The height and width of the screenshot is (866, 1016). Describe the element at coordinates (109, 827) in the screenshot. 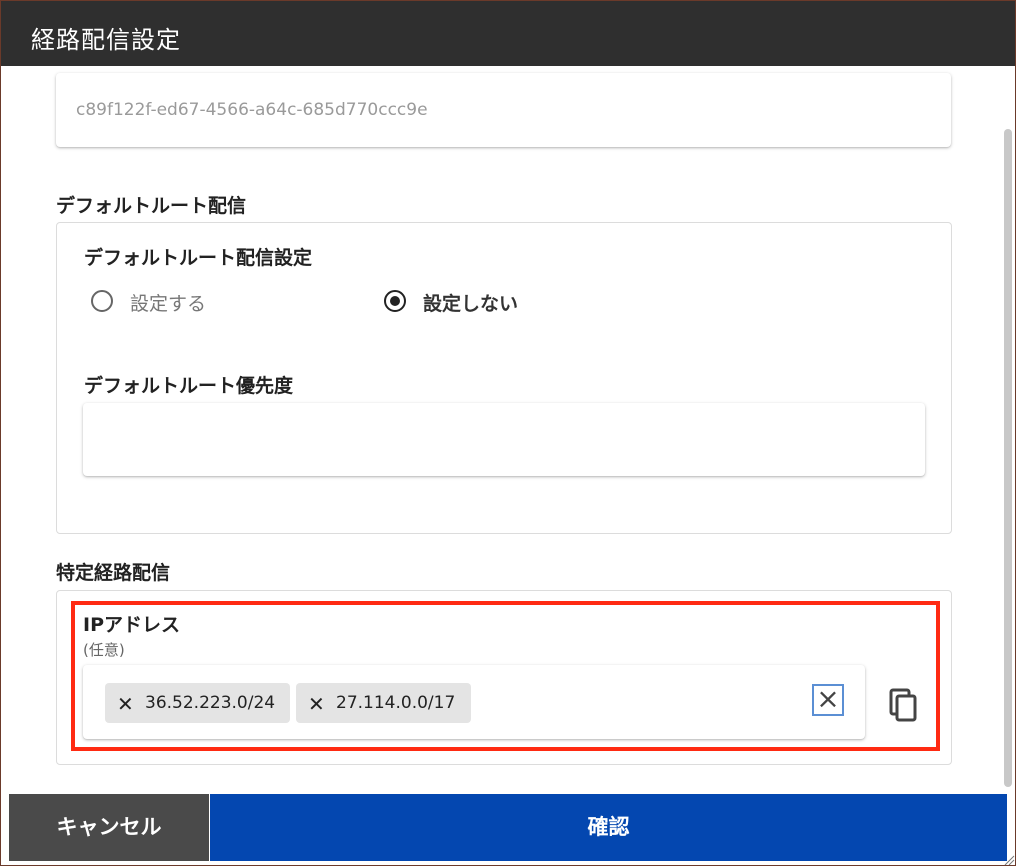

I see `cancel-button: キャンセル` at that location.